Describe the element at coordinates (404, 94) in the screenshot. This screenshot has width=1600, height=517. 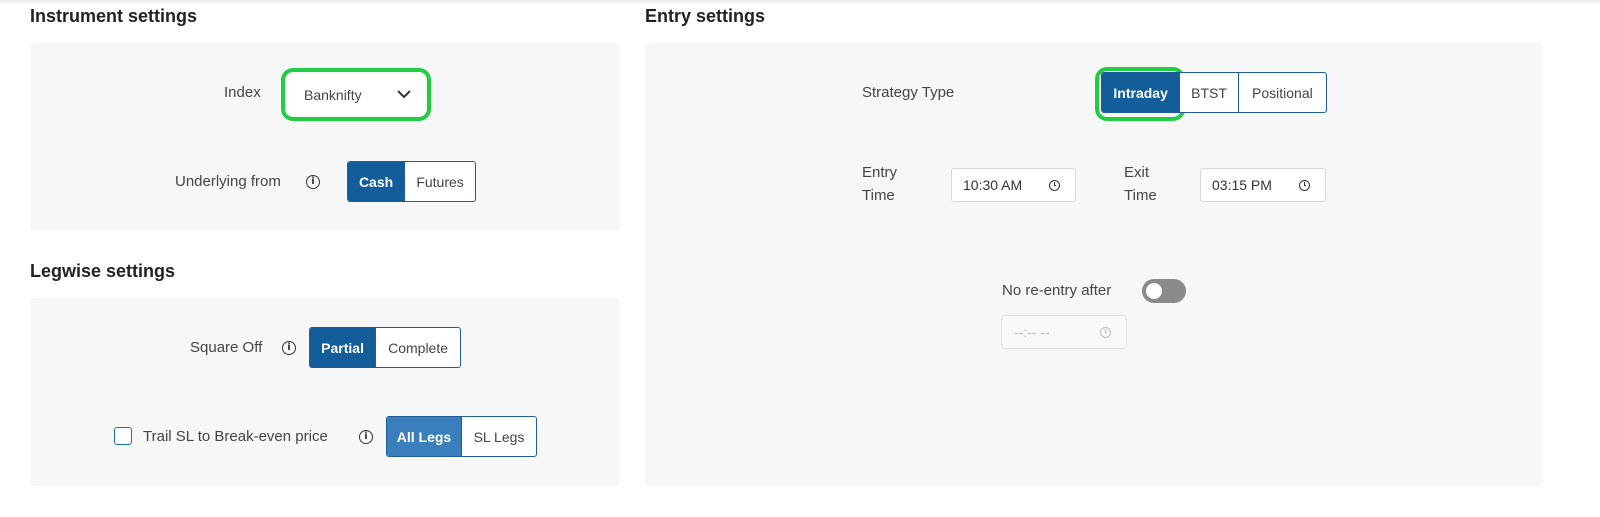
I see `chevron-down-icon` at that location.